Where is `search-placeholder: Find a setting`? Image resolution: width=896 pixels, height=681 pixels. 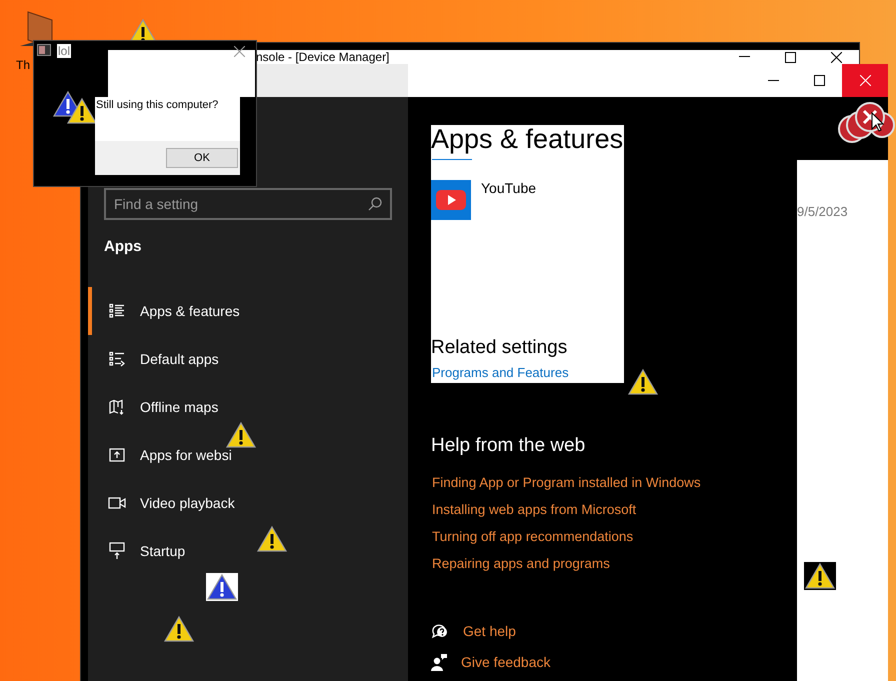 search-placeholder: Find a setting is located at coordinates (157, 204).